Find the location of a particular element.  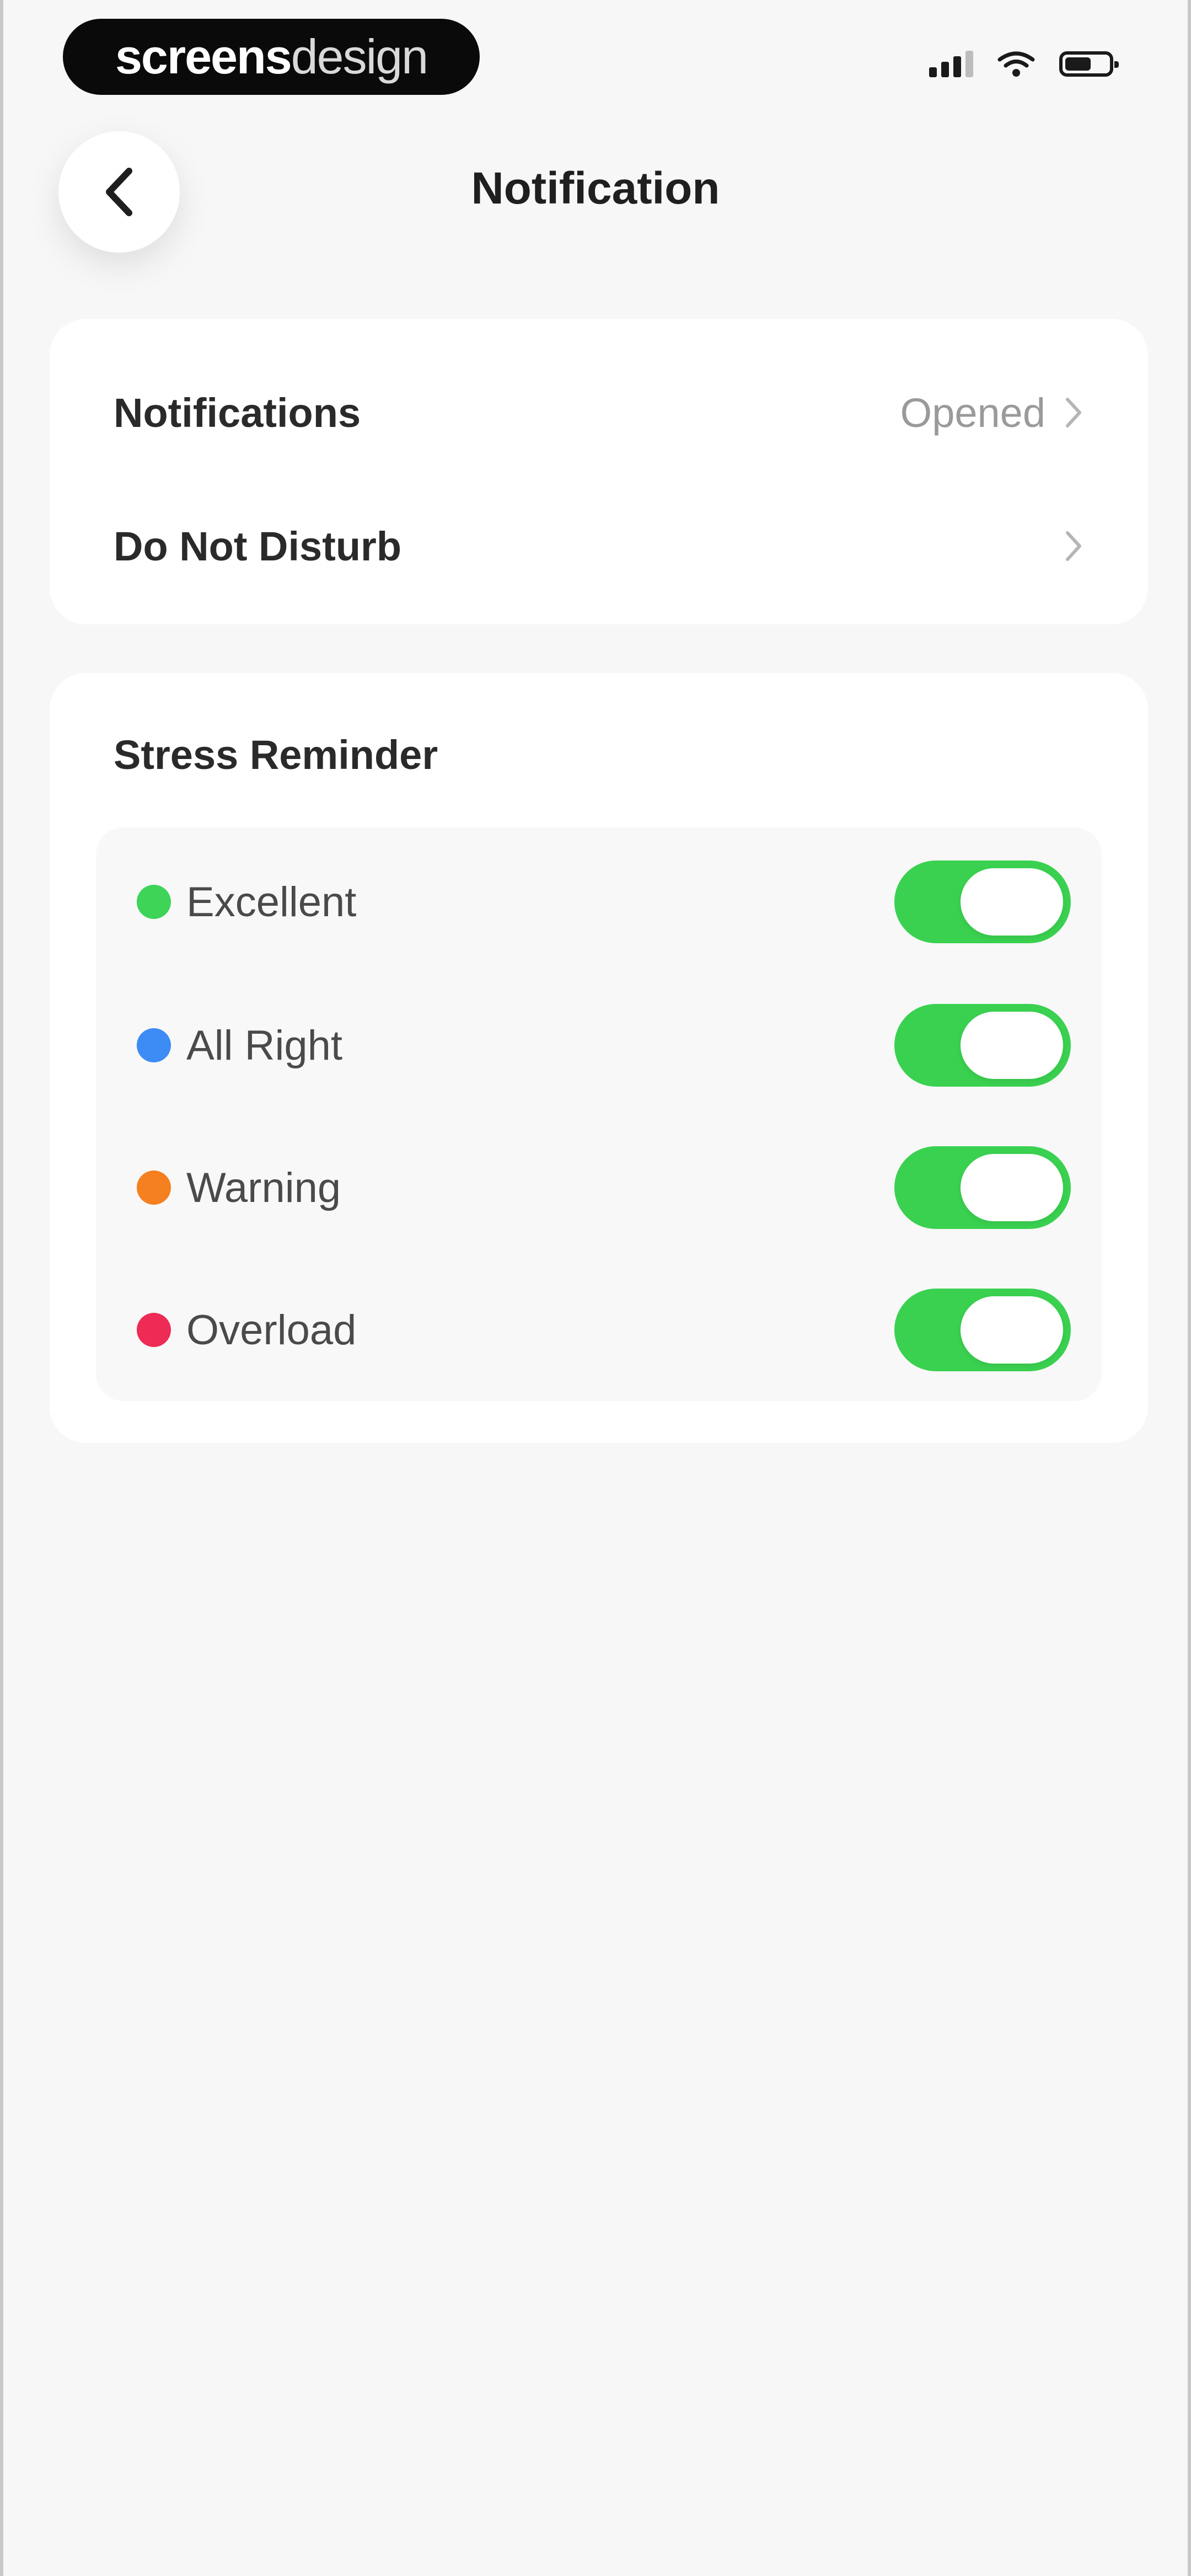

cellular-signal-icon is located at coordinates (951, 64).